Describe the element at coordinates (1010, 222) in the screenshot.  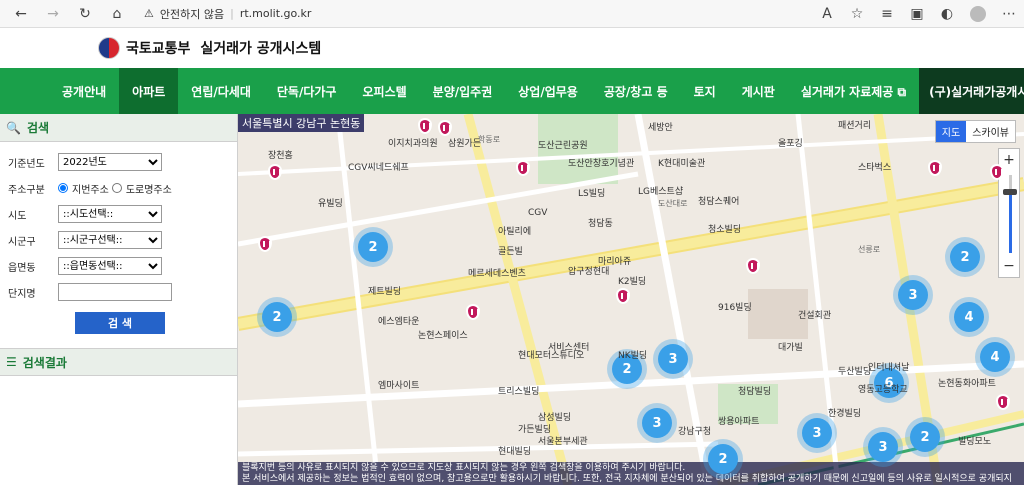
I see `zoom-fill` at that location.